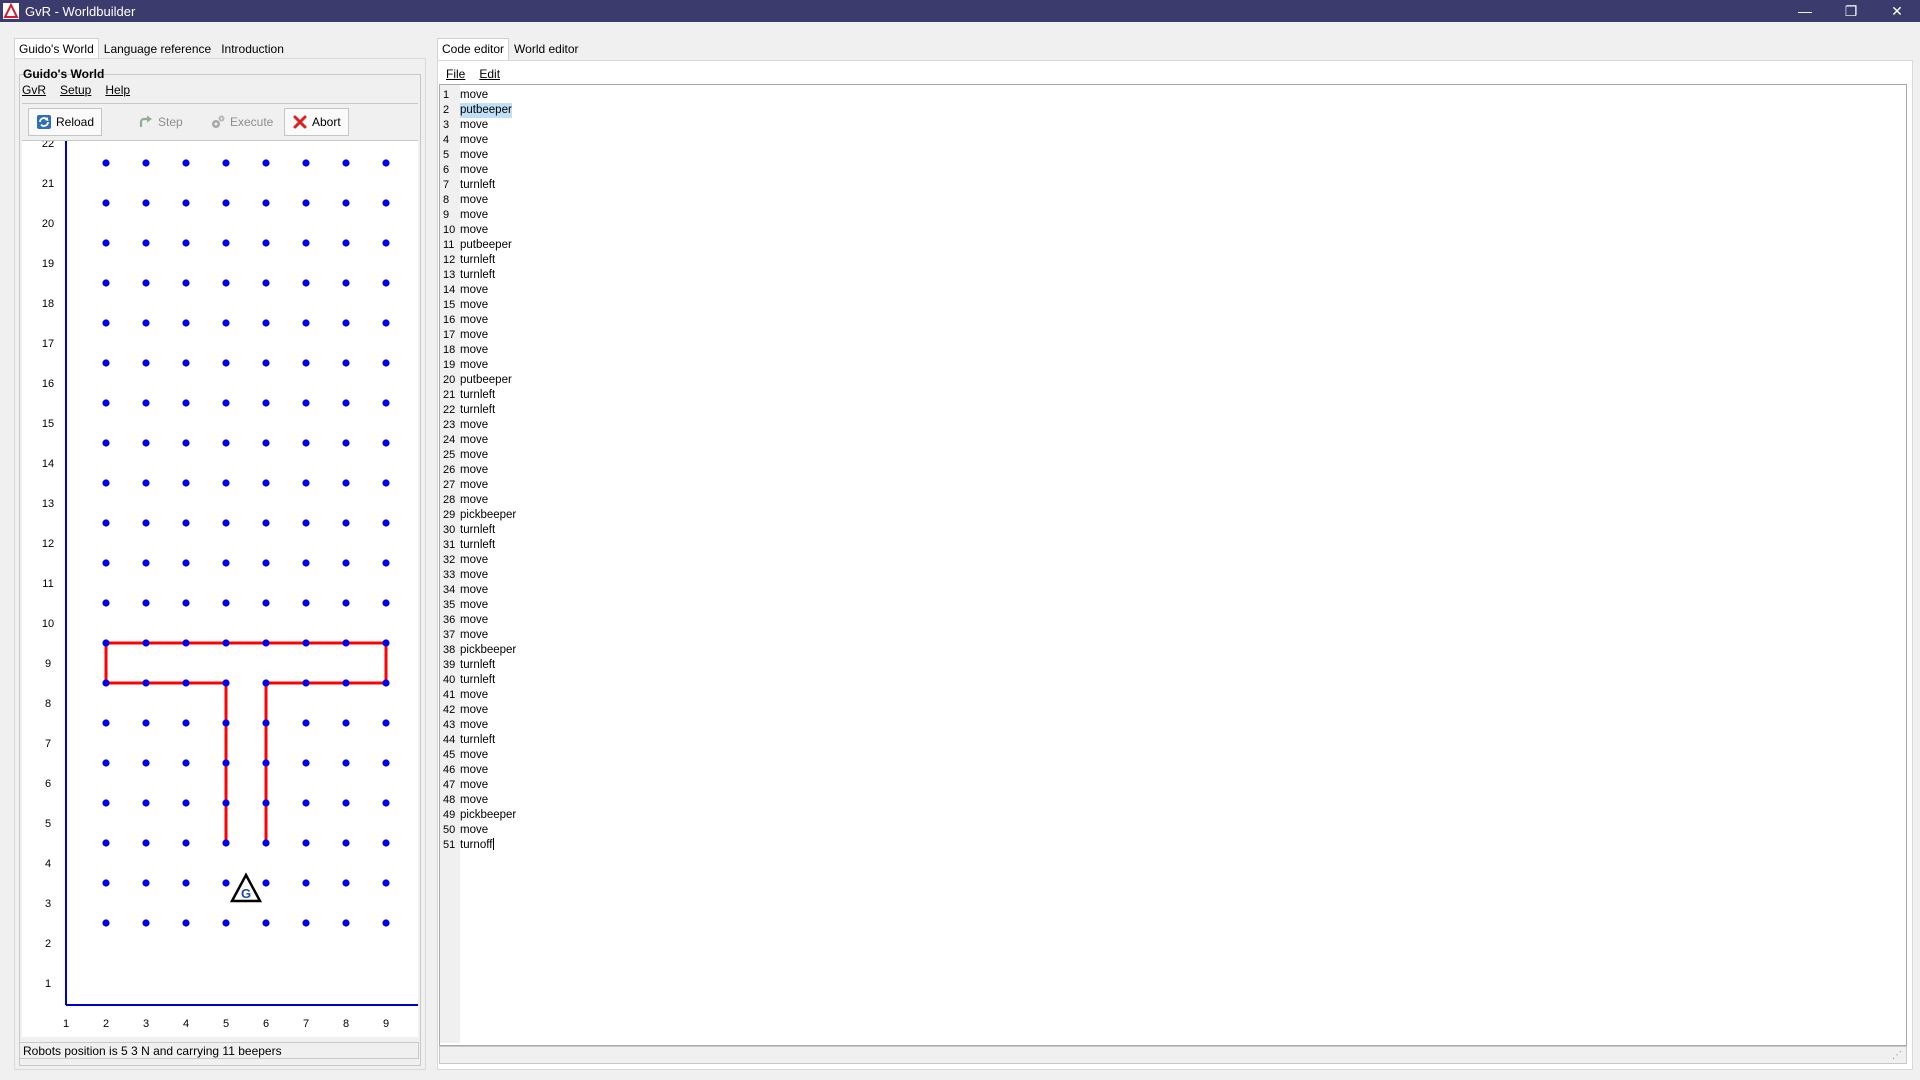 This screenshot has width=1920, height=1080. What do you see at coordinates (316, 122) in the screenshot?
I see `abort-button: Abort` at bounding box center [316, 122].